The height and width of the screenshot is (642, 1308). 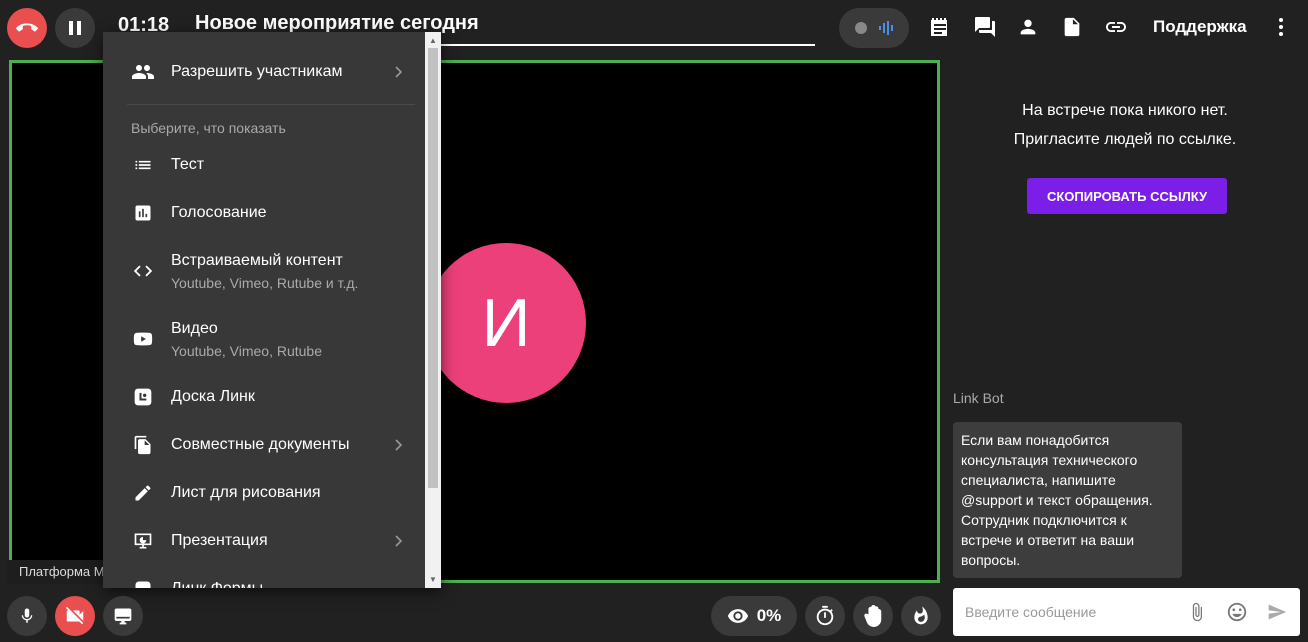 I want to click on fire-icon, so click(x=921, y=615).